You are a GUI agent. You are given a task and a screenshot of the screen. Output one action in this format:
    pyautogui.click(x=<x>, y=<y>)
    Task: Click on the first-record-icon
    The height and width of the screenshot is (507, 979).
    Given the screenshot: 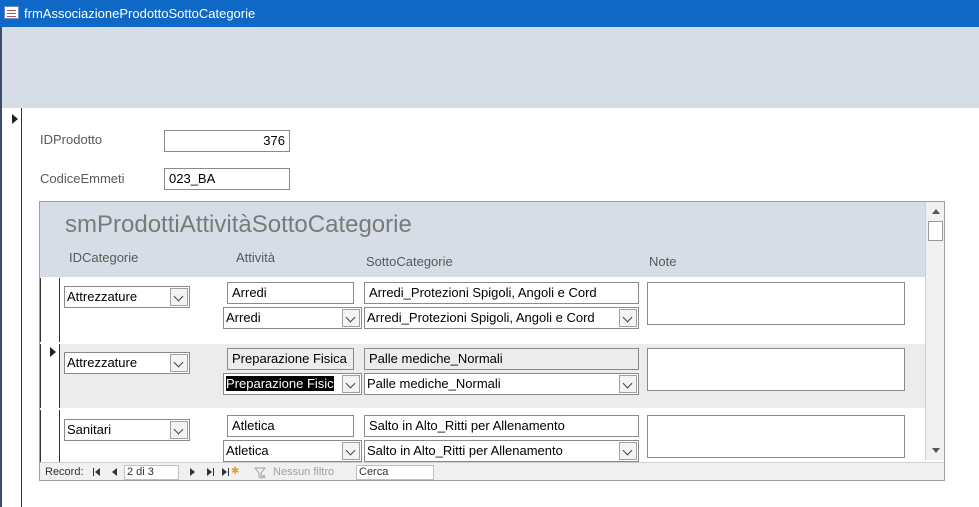 What is the action you would take?
    pyautogui.click(x=97, y=472)
    